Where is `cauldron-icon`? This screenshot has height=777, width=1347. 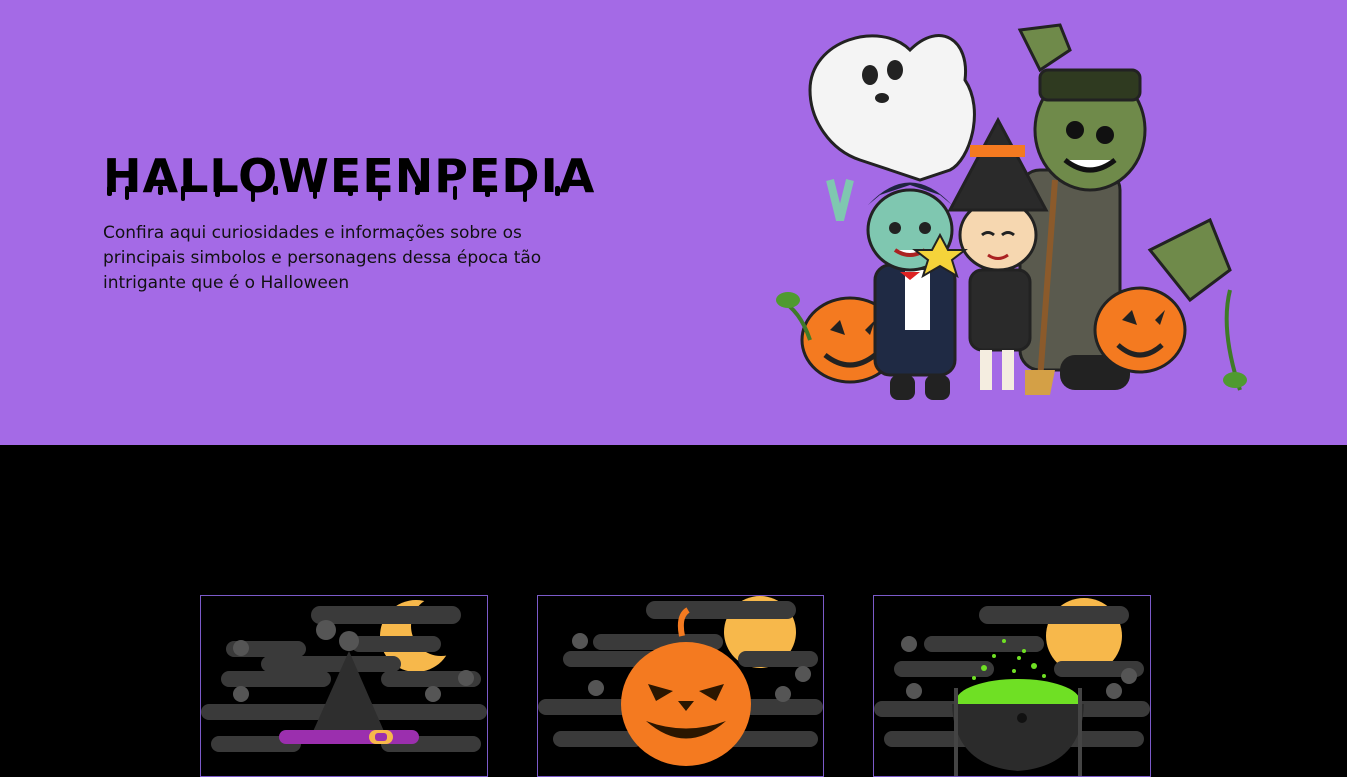 cauldron-icon is located at coordinates (1012, 687).